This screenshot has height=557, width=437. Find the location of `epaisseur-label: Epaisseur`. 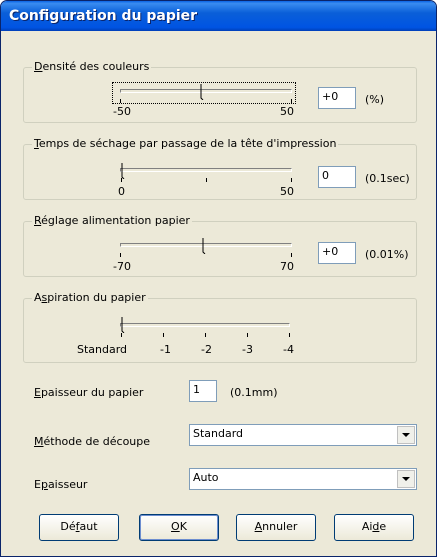

epaisseur-label: Epaisseur is located at coordinates (61, 484).